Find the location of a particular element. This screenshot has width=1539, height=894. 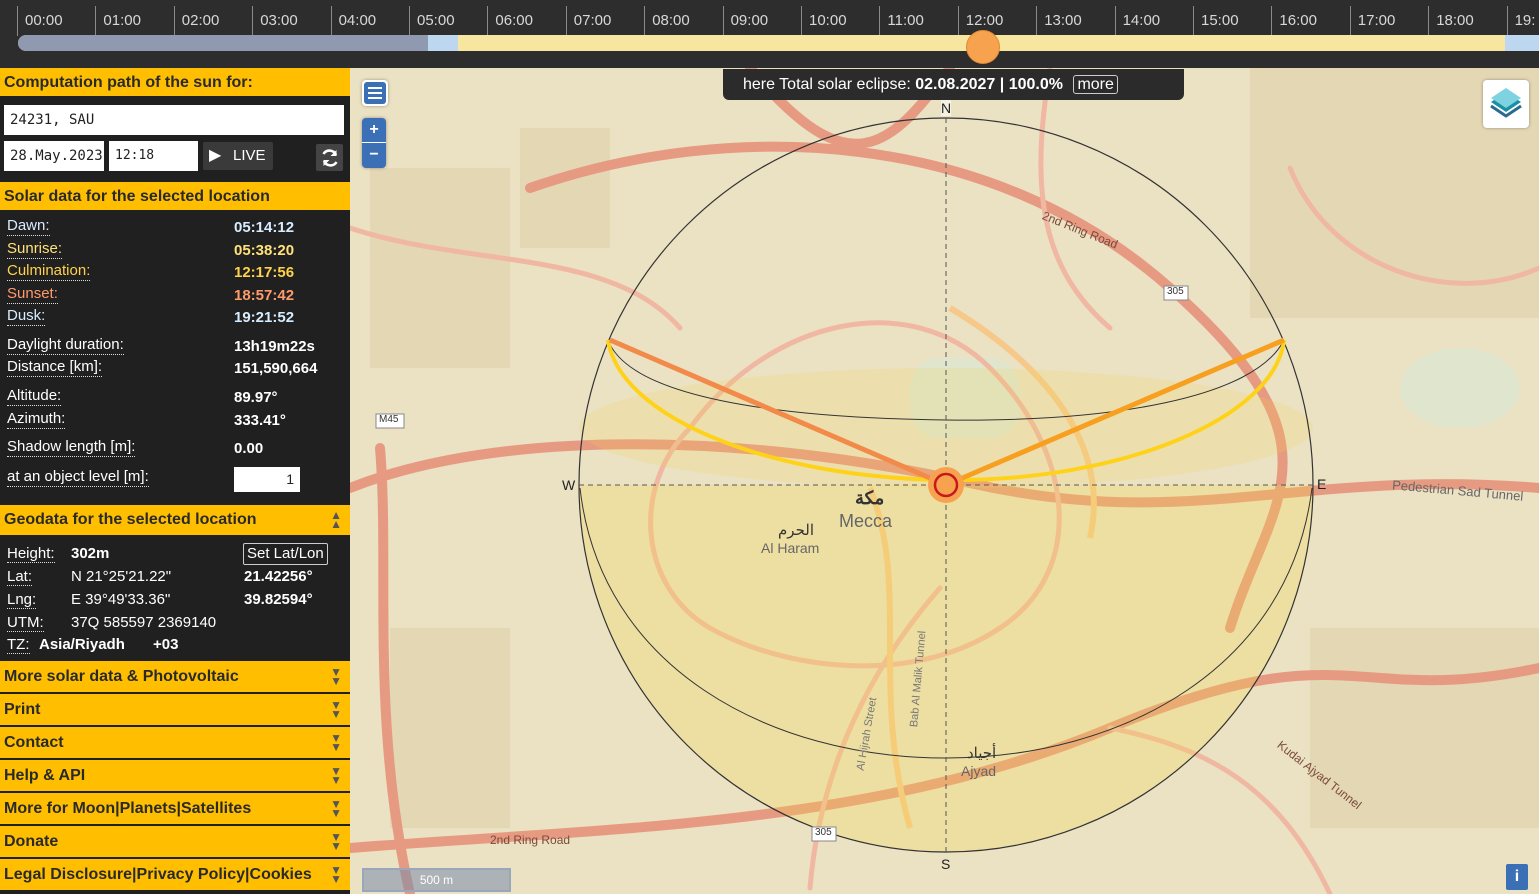

timeline-hour-label: 16:00 is located at coordinates (1294, 21).